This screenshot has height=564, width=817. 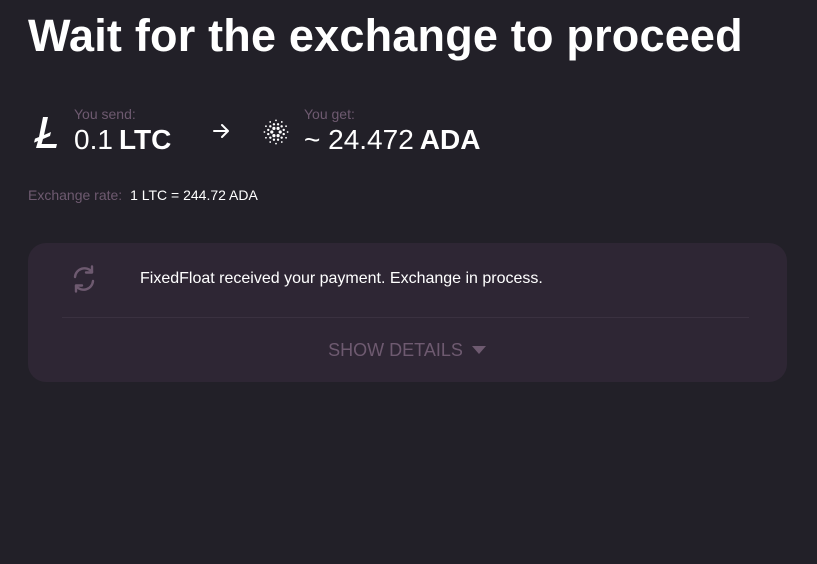 I want to click on litecoin-icon, so click(x=46, y=132).